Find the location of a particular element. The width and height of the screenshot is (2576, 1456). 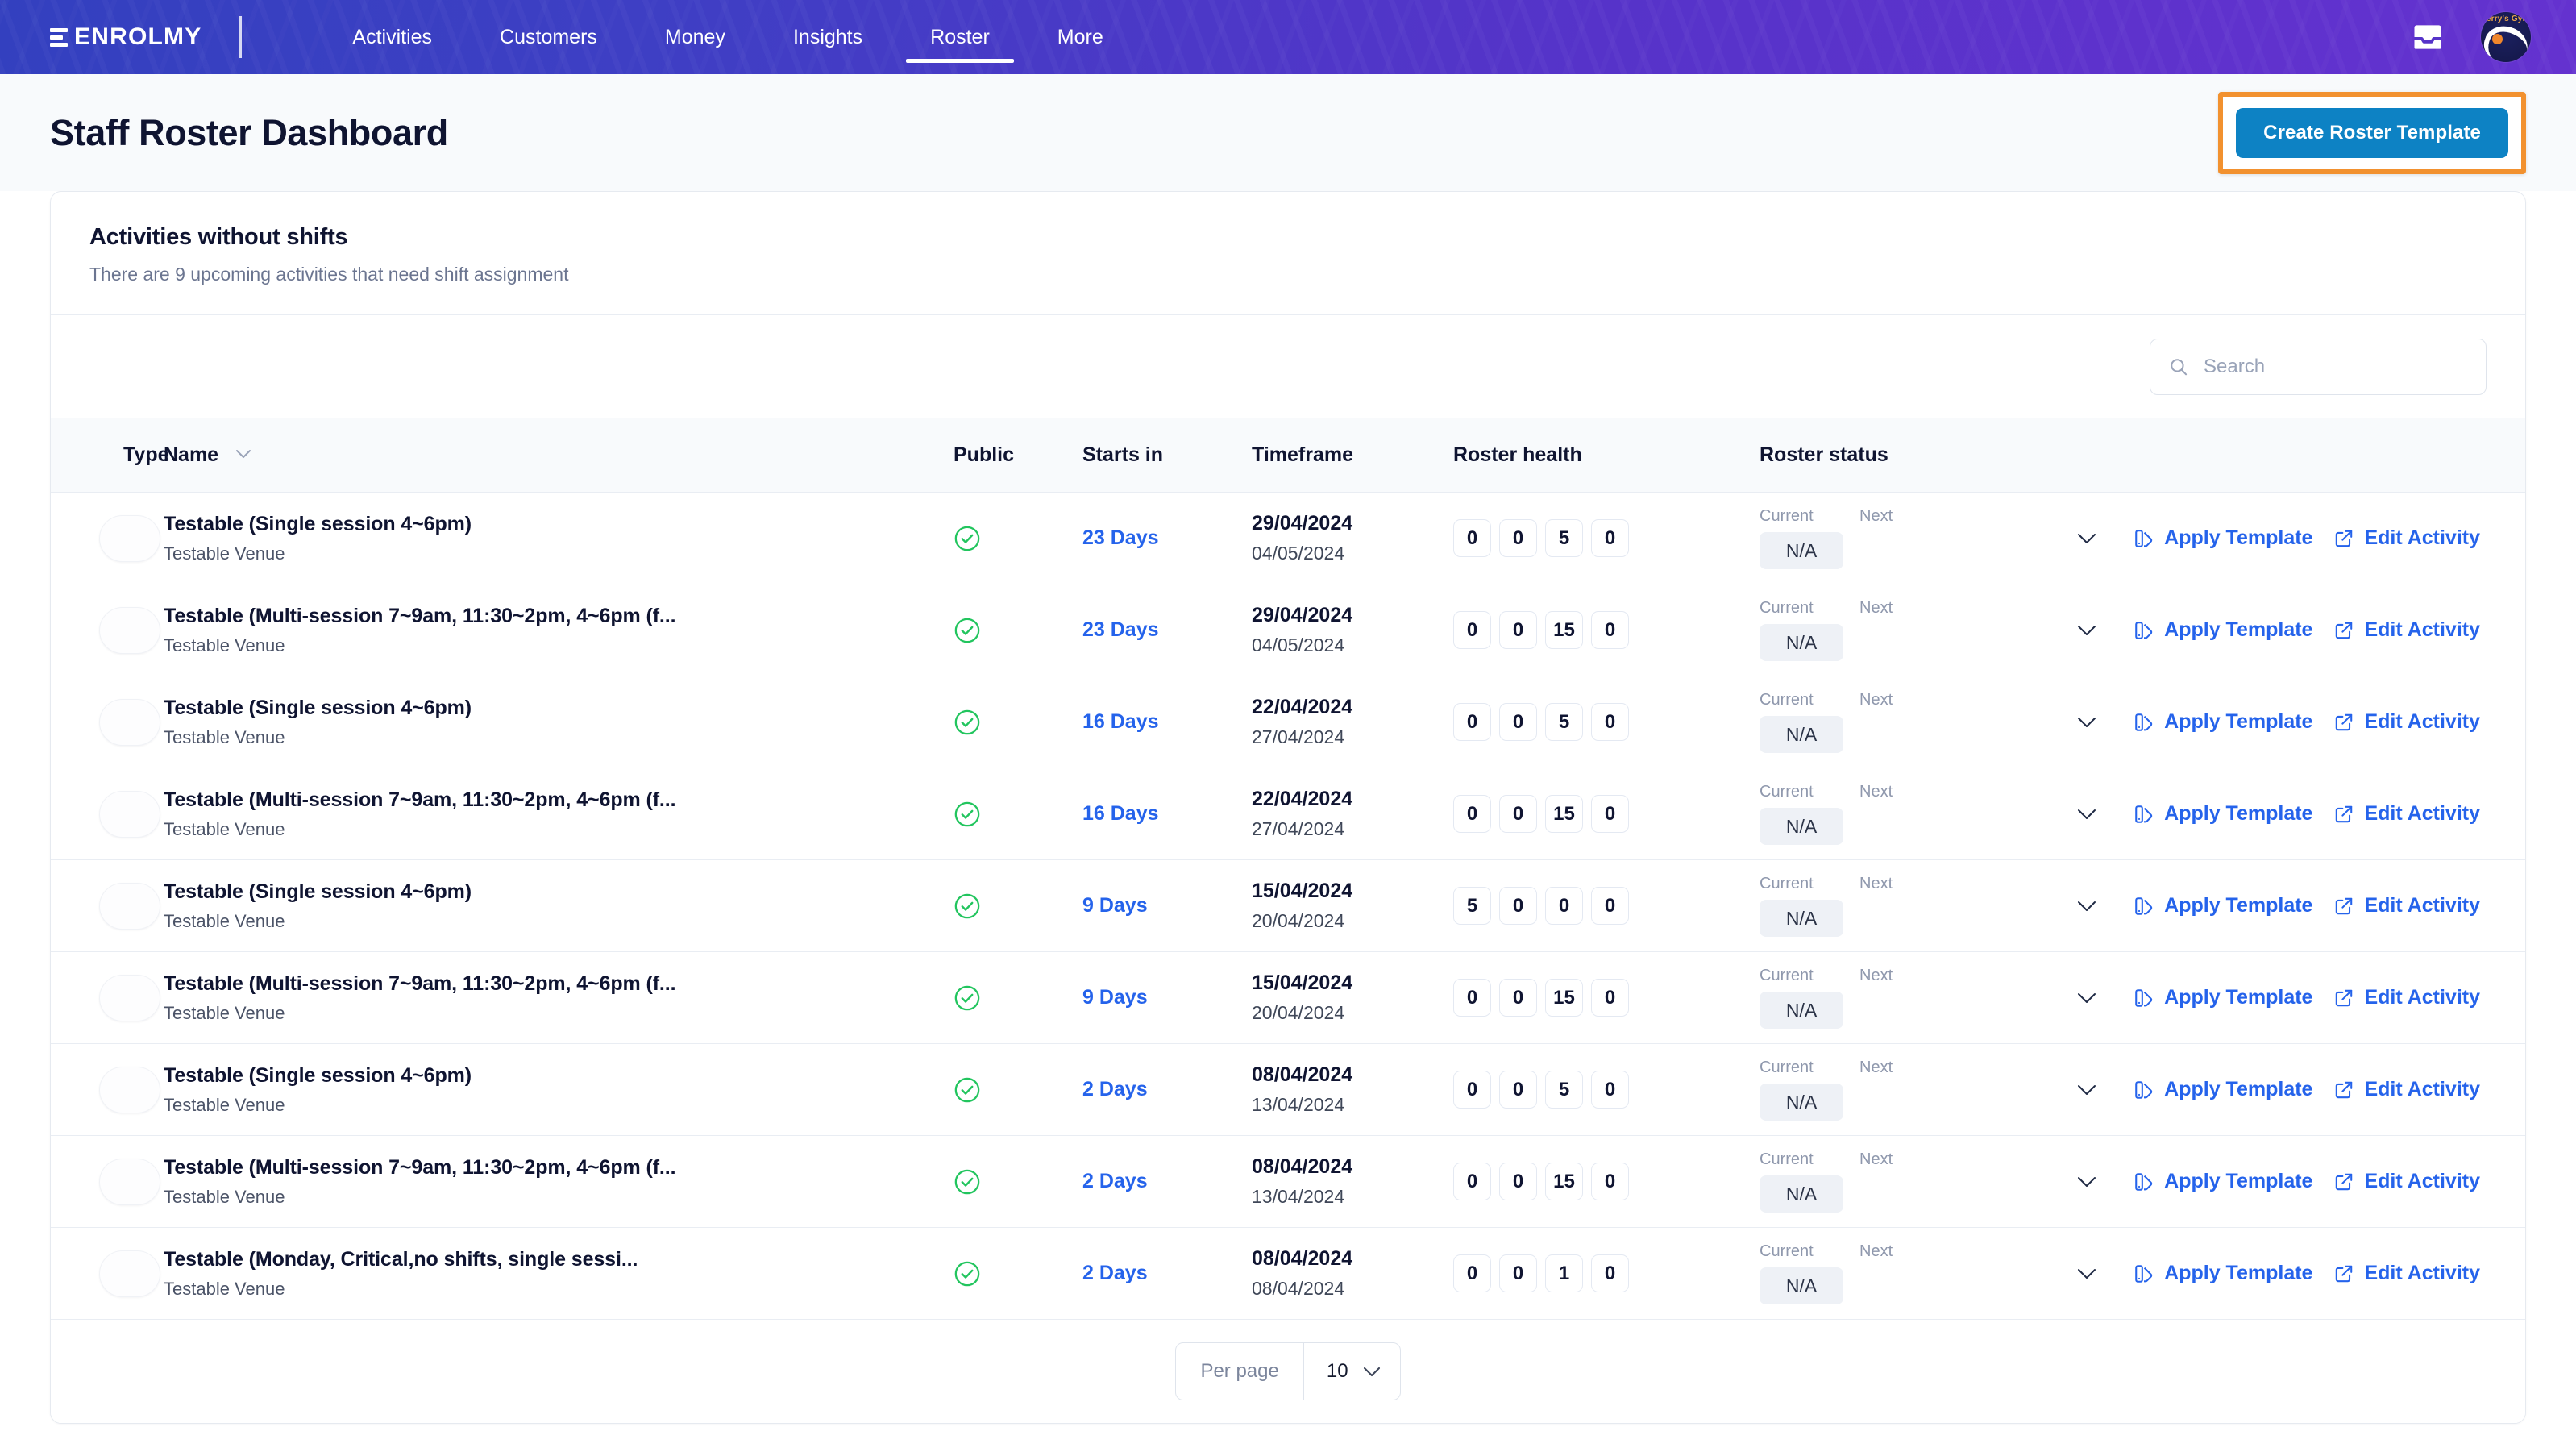

nav-item-insights: Insights is located at coordinates (827, 37).